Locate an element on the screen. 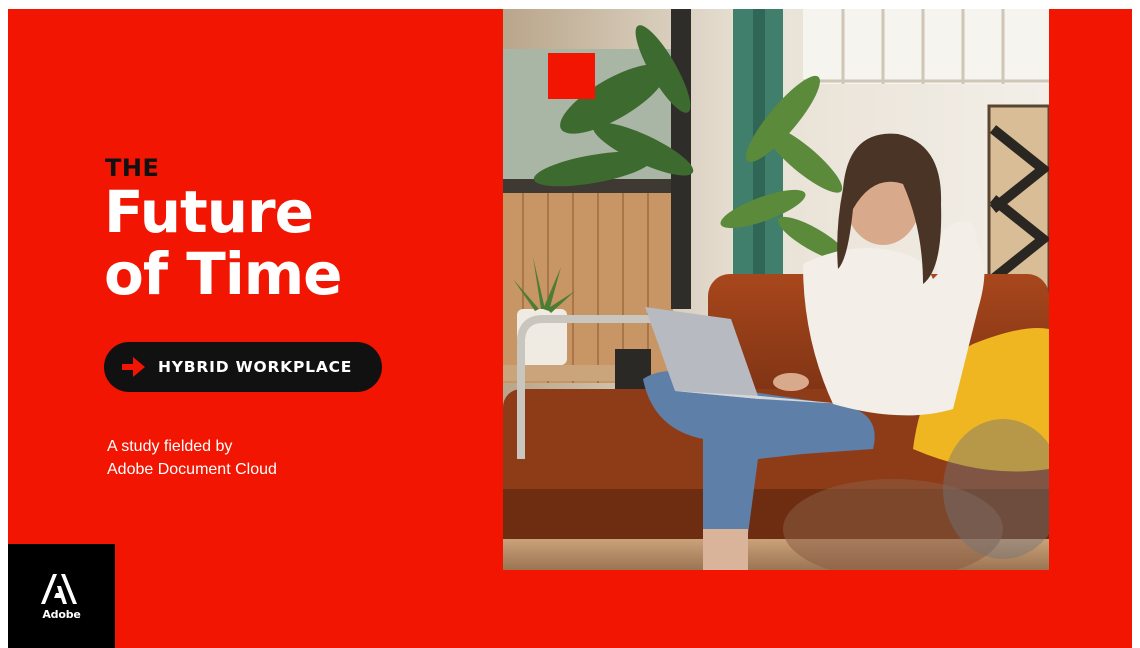 The image size is (1140, 648). hybrid-workplace-tag: HYBRID WORKPLACE is located at coordinates (243, 367).